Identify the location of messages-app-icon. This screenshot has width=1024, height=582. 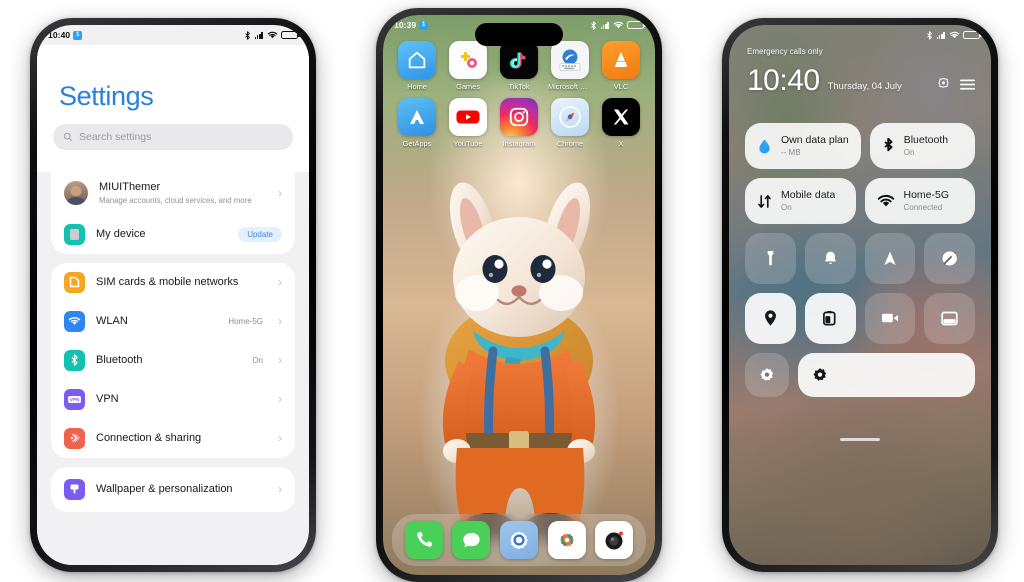
(471, 540).